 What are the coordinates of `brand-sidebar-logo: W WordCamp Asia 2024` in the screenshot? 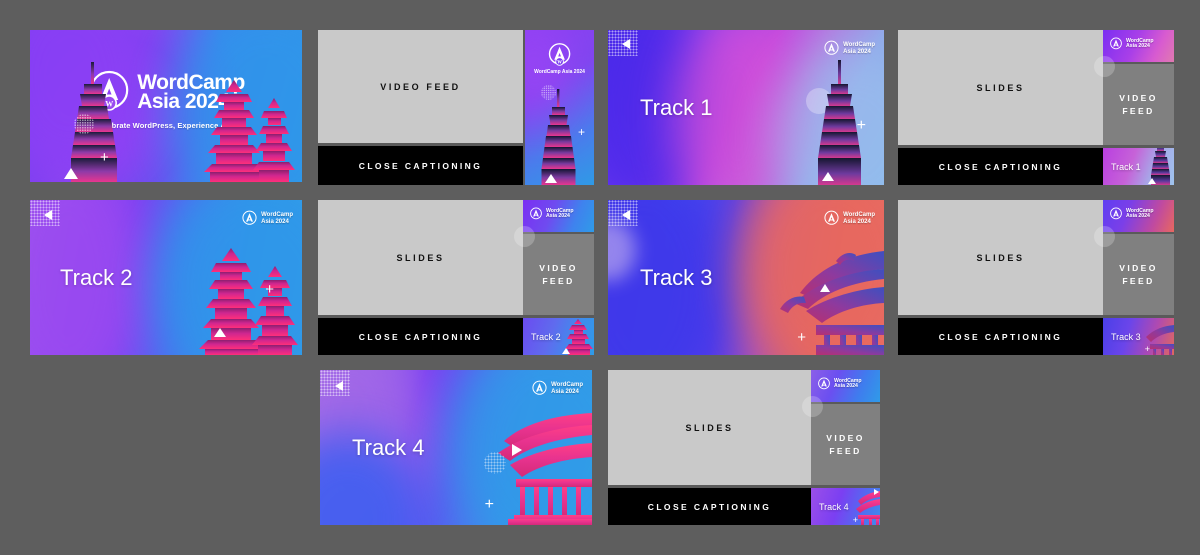 It's located at (559, 58).